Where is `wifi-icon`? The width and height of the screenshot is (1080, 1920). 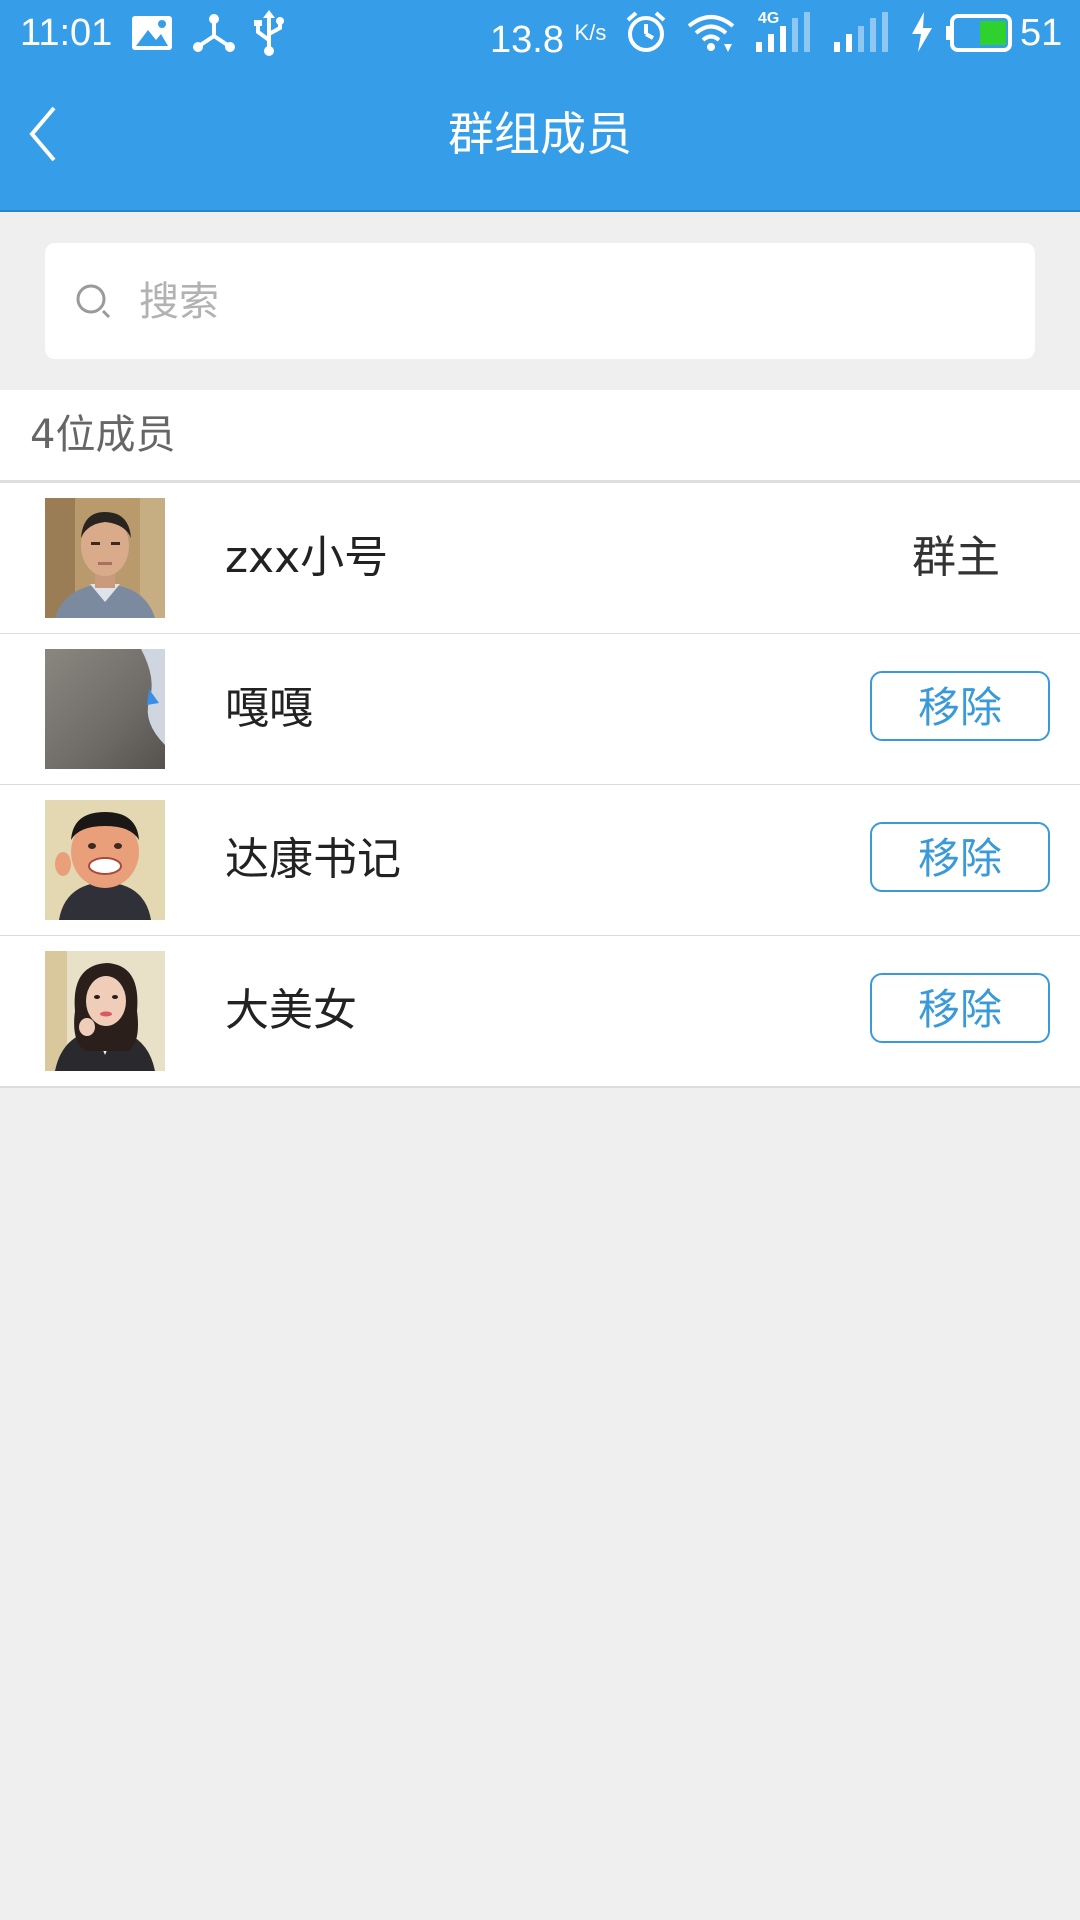
wifi-icon is located at coordinates (711, 35).